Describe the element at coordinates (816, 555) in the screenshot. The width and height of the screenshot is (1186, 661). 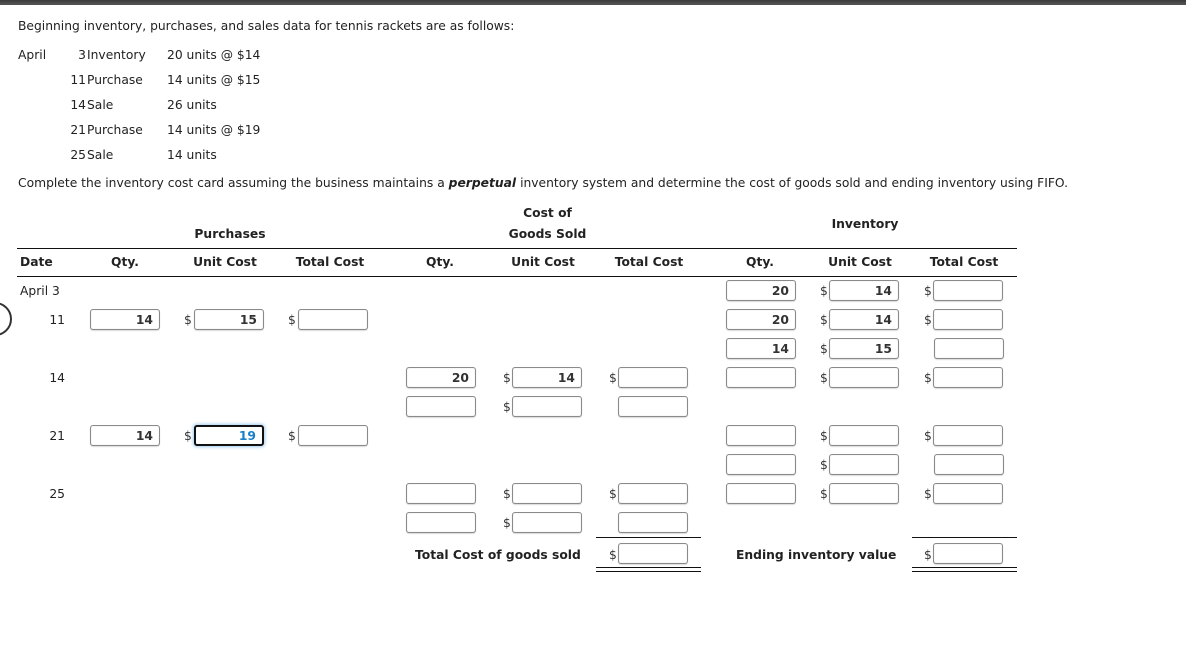
I see `ending-inventory-label: Ending inventory value` at that location.